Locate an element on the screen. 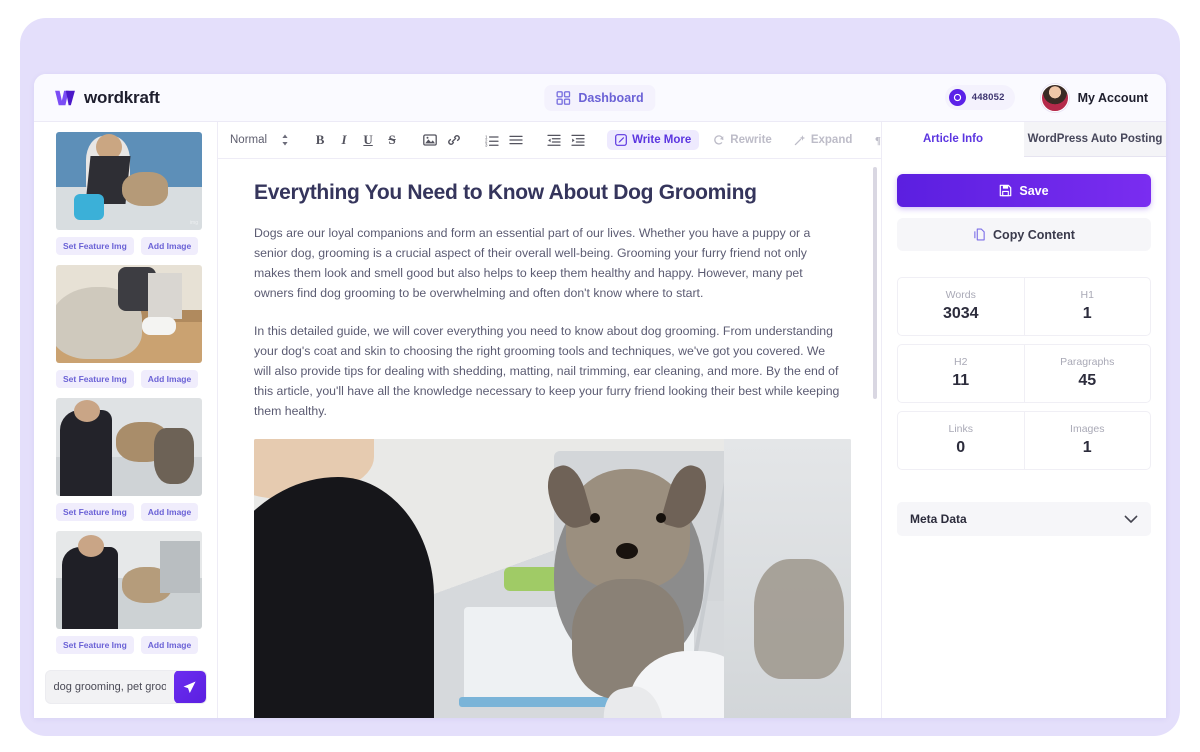 This screenshot has width=1200, height=752. coin-icon is located at coordinates (957, 97).